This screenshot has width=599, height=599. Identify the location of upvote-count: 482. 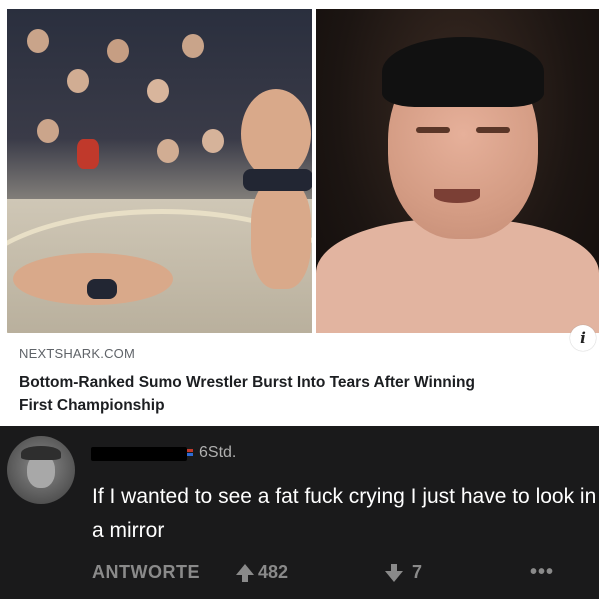
(273, 572).